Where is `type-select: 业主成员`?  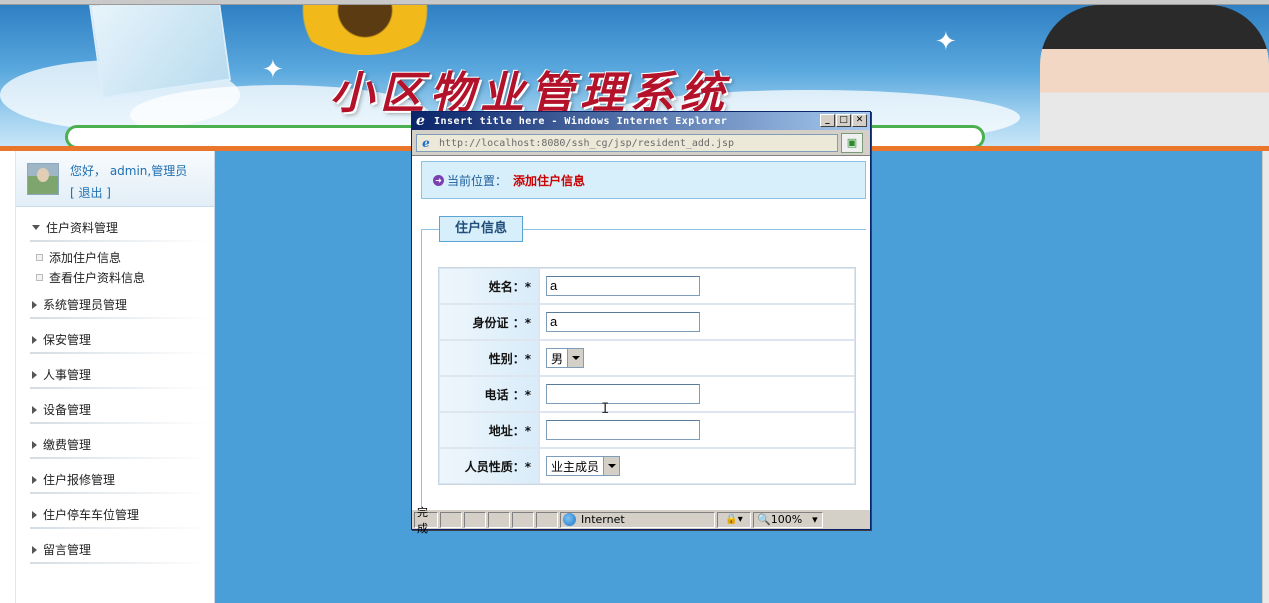
type-select: 业主成员 is located at coordinates (583, 466).